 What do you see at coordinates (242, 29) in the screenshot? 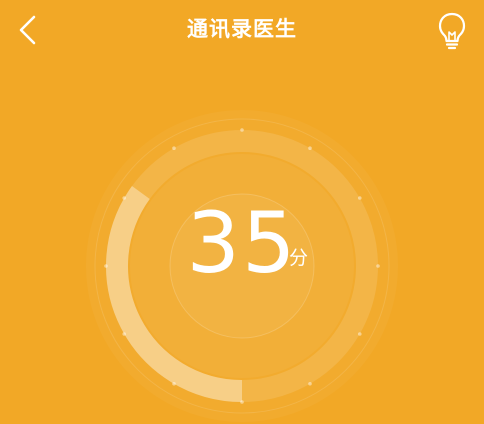
I see `page-title: 通讯录医生` at bounding box center [242, 29].